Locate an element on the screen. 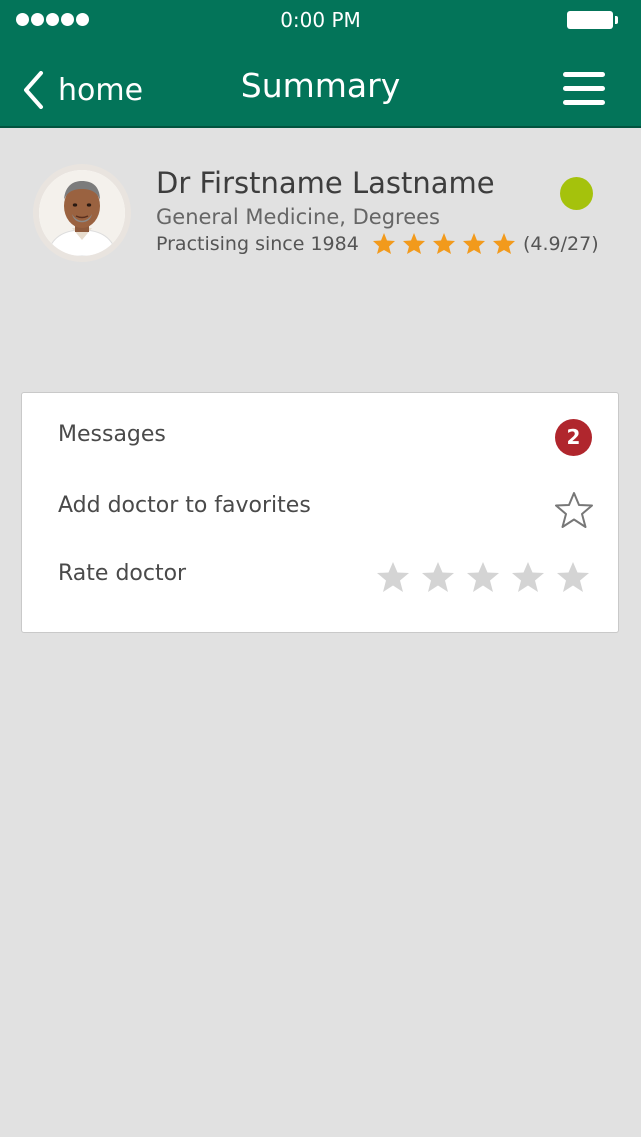 The height and width of the screenshot is (1137, 641). avatar is located at coordinates (82, 213).